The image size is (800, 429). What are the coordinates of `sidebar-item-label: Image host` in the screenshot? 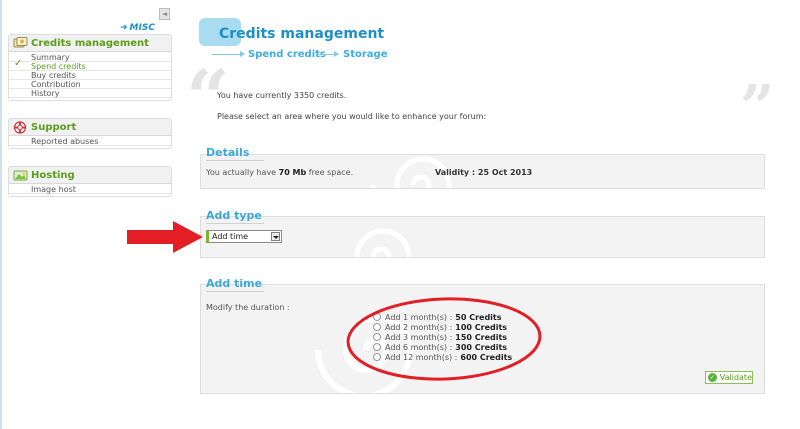 It's located at (53, 189).